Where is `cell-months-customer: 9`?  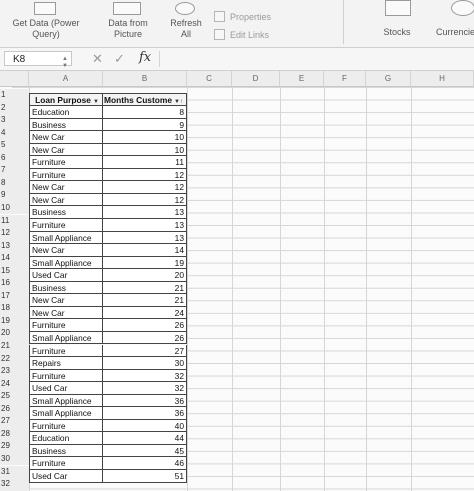
cell-months-customer: 9 is located at coordinates (145, 125).